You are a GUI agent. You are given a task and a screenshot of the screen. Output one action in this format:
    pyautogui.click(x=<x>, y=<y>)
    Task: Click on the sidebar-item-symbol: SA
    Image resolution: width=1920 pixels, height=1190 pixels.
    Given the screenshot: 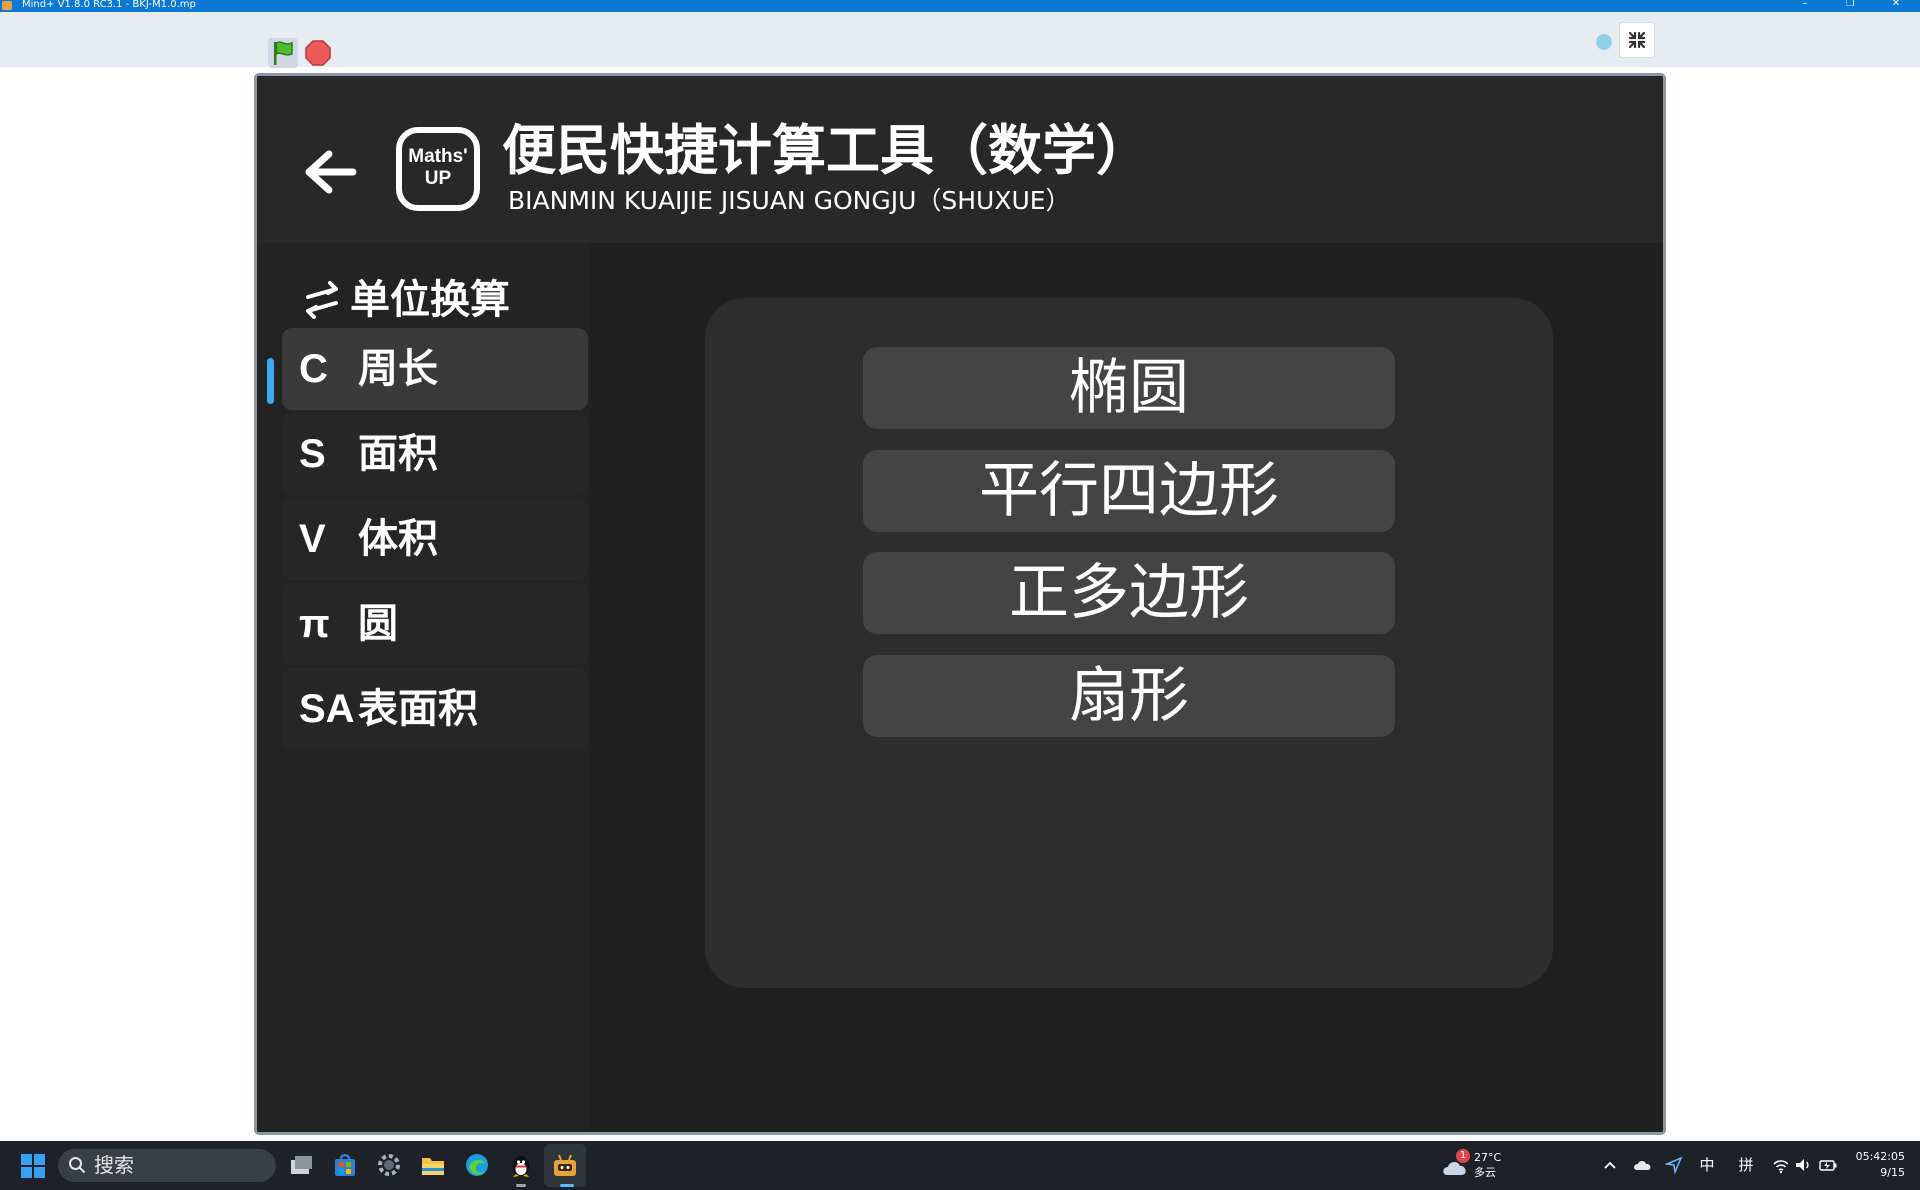 What is the action you would take?
    pyautogui.click(x=327, y=709)
    